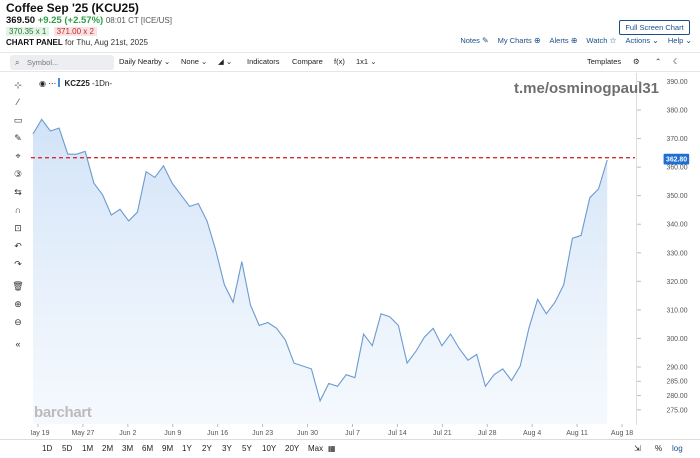 This screenshot has width=700, height=458. I want to click on y-tick-label: 290.00, so click(677, 367).